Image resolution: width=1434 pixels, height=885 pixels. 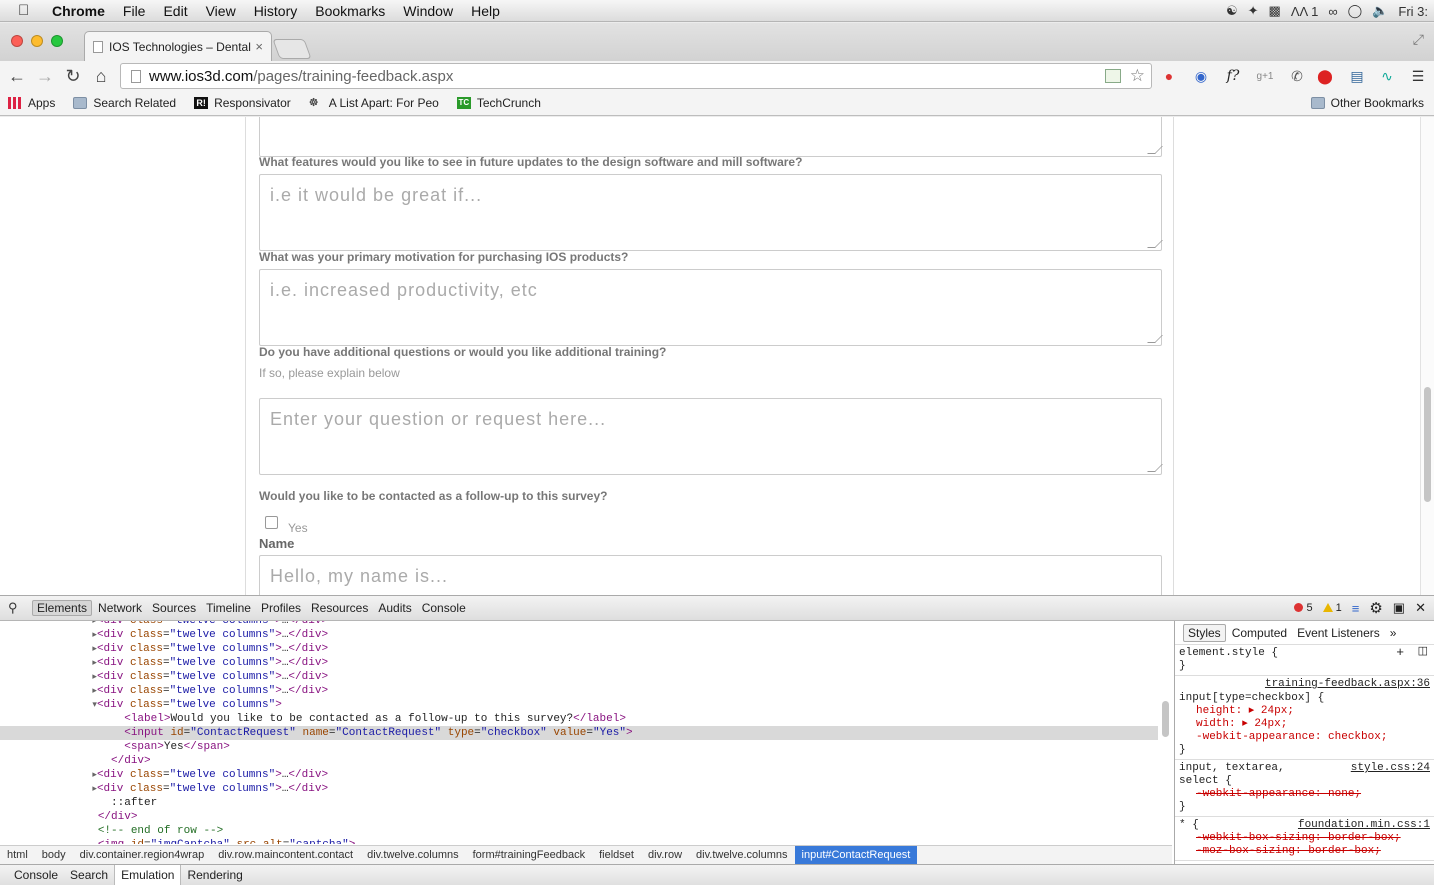 I want to click on rss-icon, so click(x=1113, y=76).